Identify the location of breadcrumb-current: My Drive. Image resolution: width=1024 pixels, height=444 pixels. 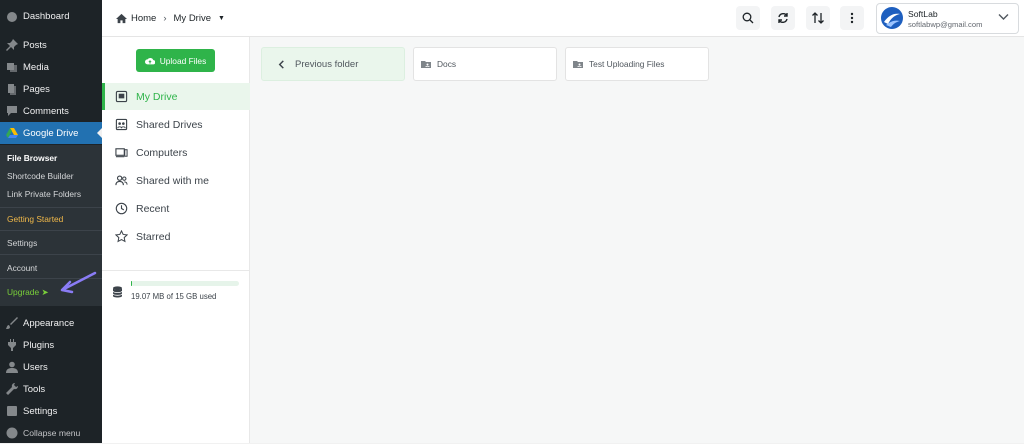
(192, 18).